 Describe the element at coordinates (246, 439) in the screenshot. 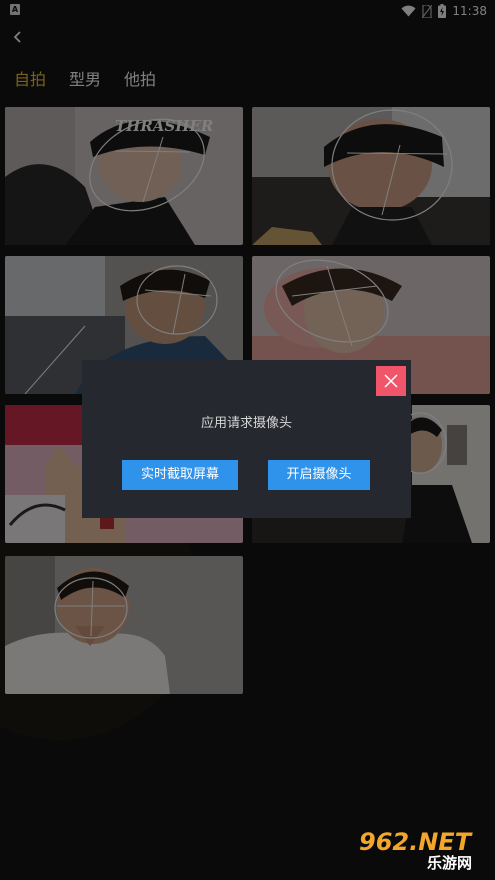

I see `camera-request-dialog: 应用请求摄像头 实时截取屏幕 开启摄像头` at that location.